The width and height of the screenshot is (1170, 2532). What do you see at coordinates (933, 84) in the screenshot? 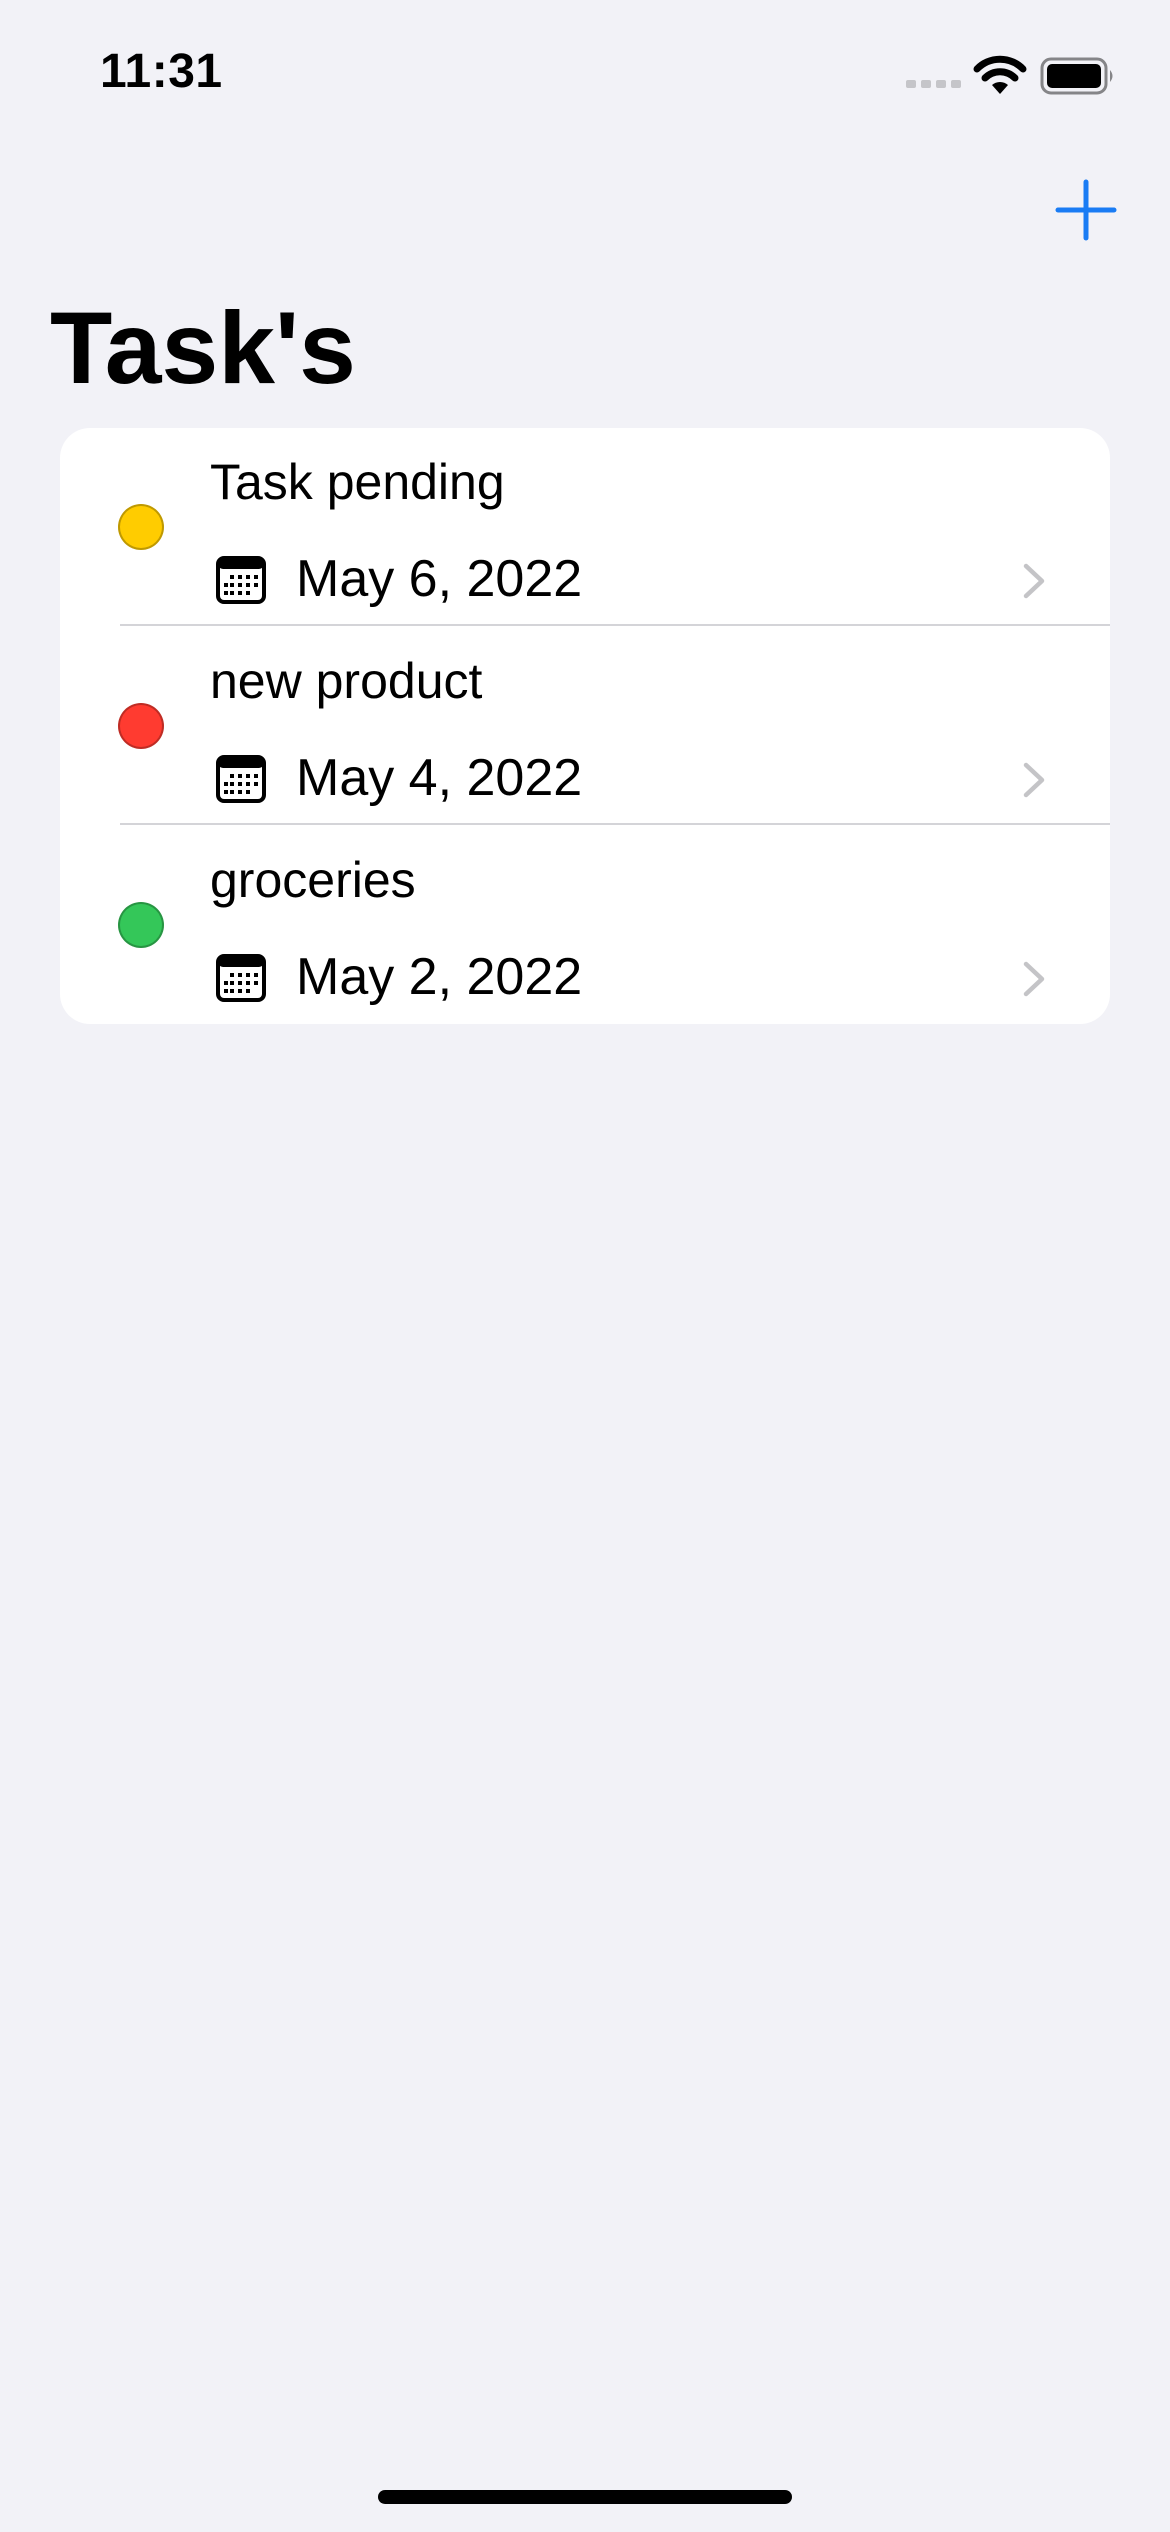
I see `cellular-signal-icon` at bounding box center [933, 84].